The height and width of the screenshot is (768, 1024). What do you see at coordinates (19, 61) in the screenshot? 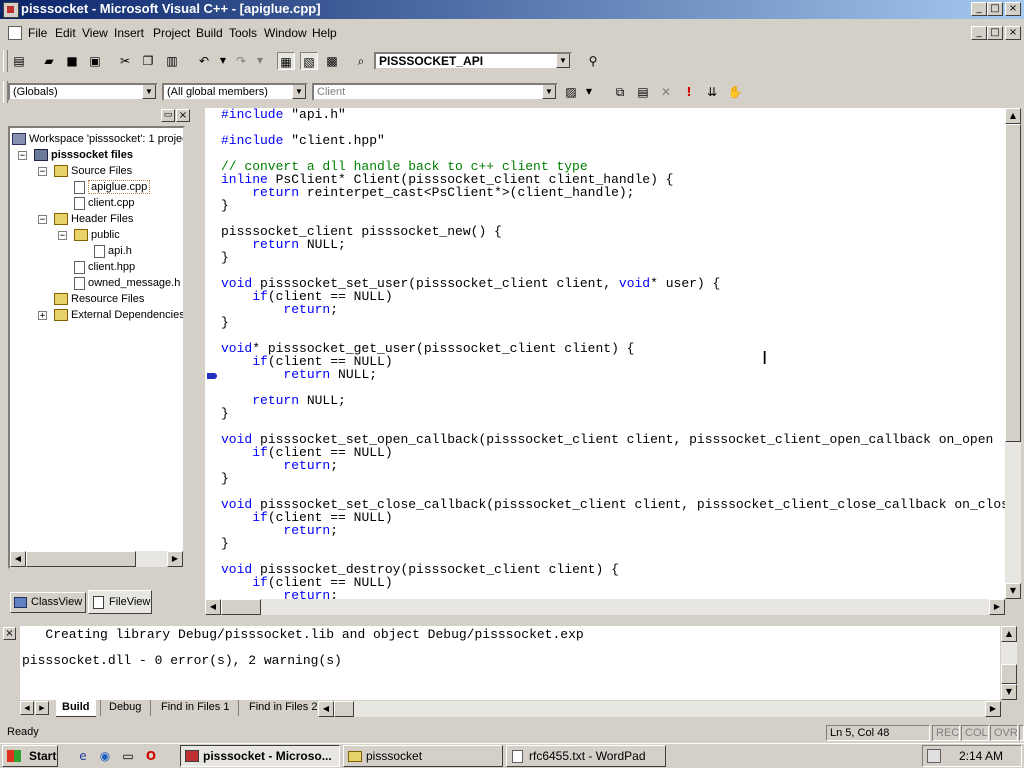
I see `workspace-icon: ▤` at bounding box center [19, 61].